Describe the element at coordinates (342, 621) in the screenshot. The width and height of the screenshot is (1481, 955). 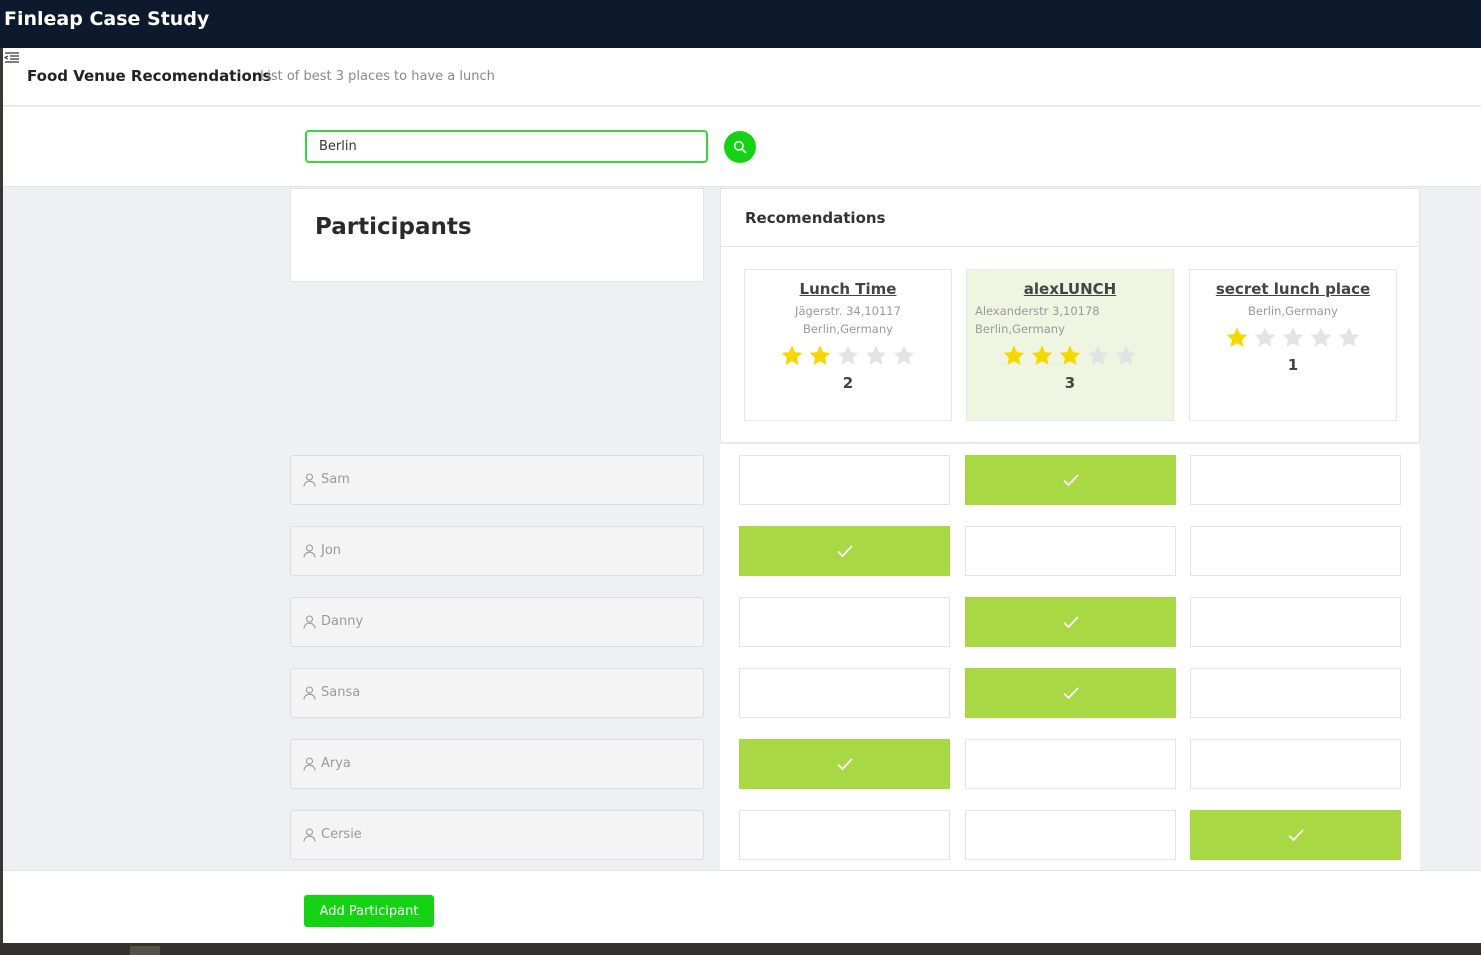
I see `participant-name: Danny` at that location.